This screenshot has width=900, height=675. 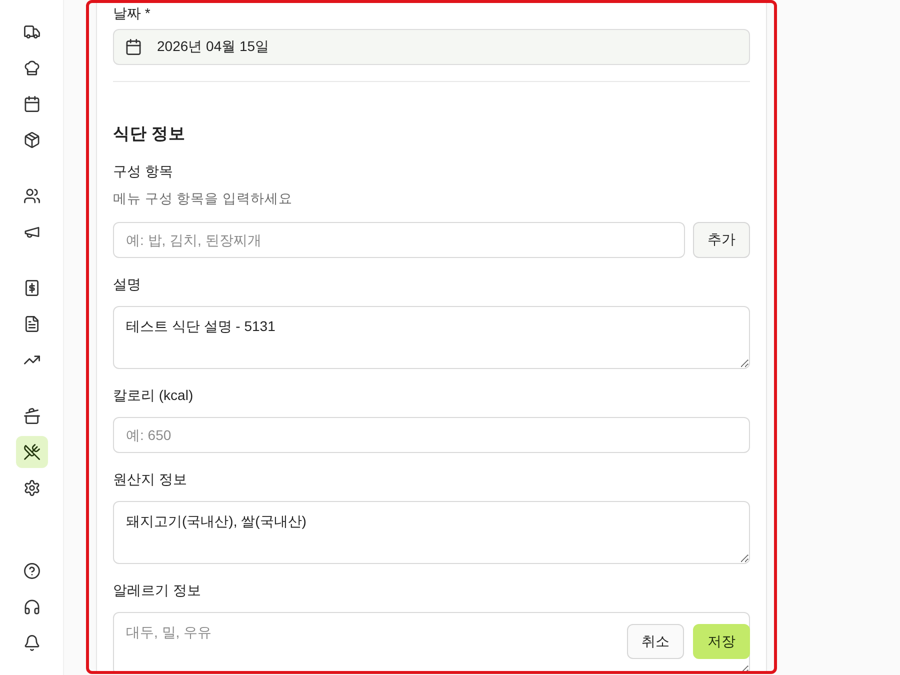 What do you see at coordinates (431, 435) in the screenshot?
I see `text-input: 예: 650` at bounding box center [431, 435].